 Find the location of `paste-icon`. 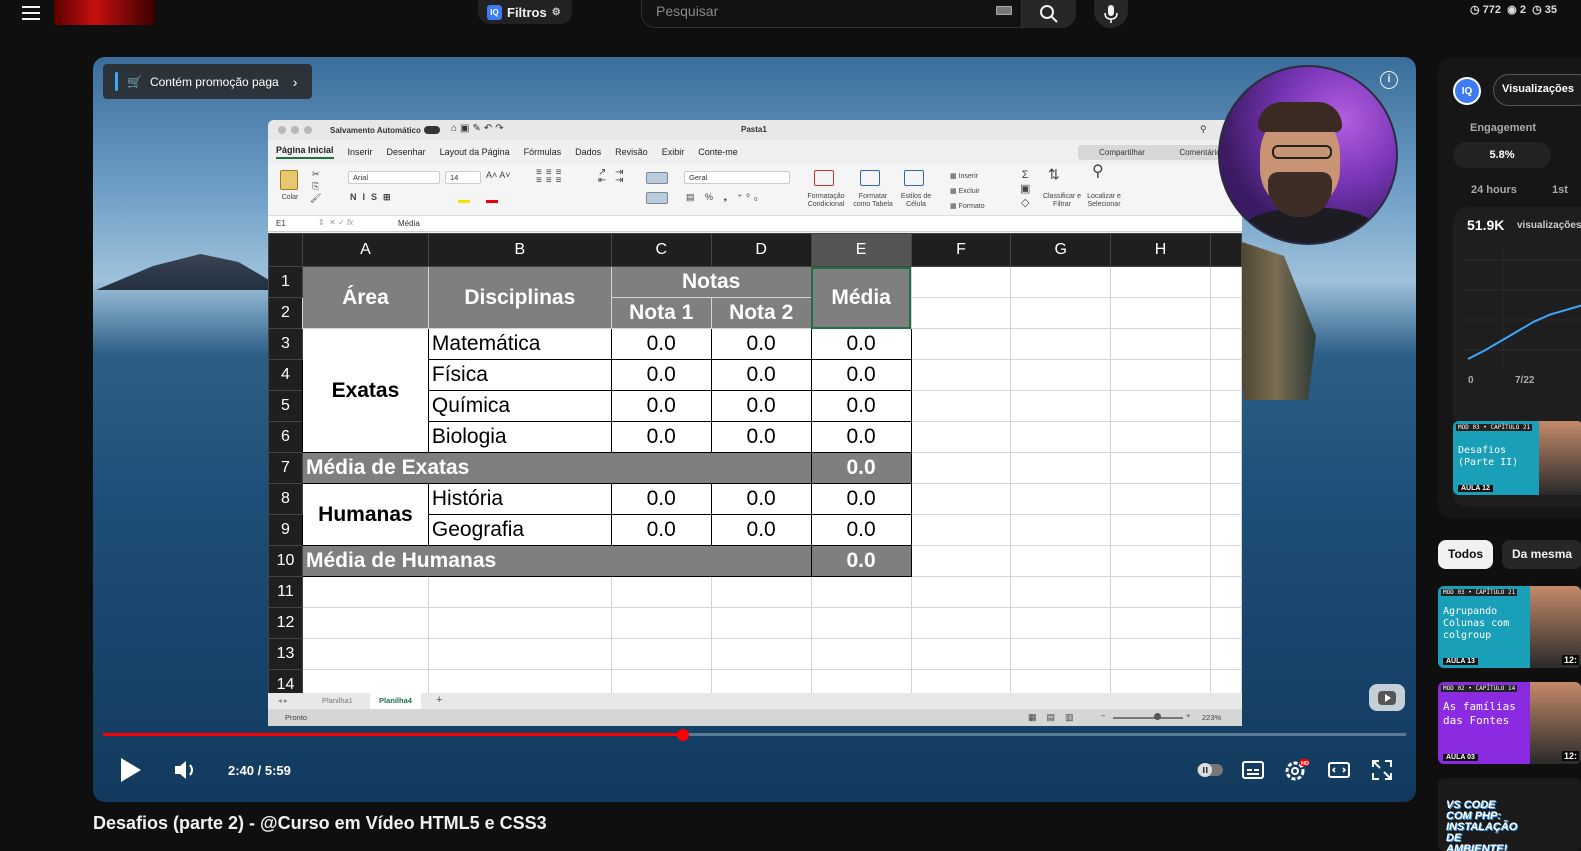

paste-icon is located at coordinates (289, 180).